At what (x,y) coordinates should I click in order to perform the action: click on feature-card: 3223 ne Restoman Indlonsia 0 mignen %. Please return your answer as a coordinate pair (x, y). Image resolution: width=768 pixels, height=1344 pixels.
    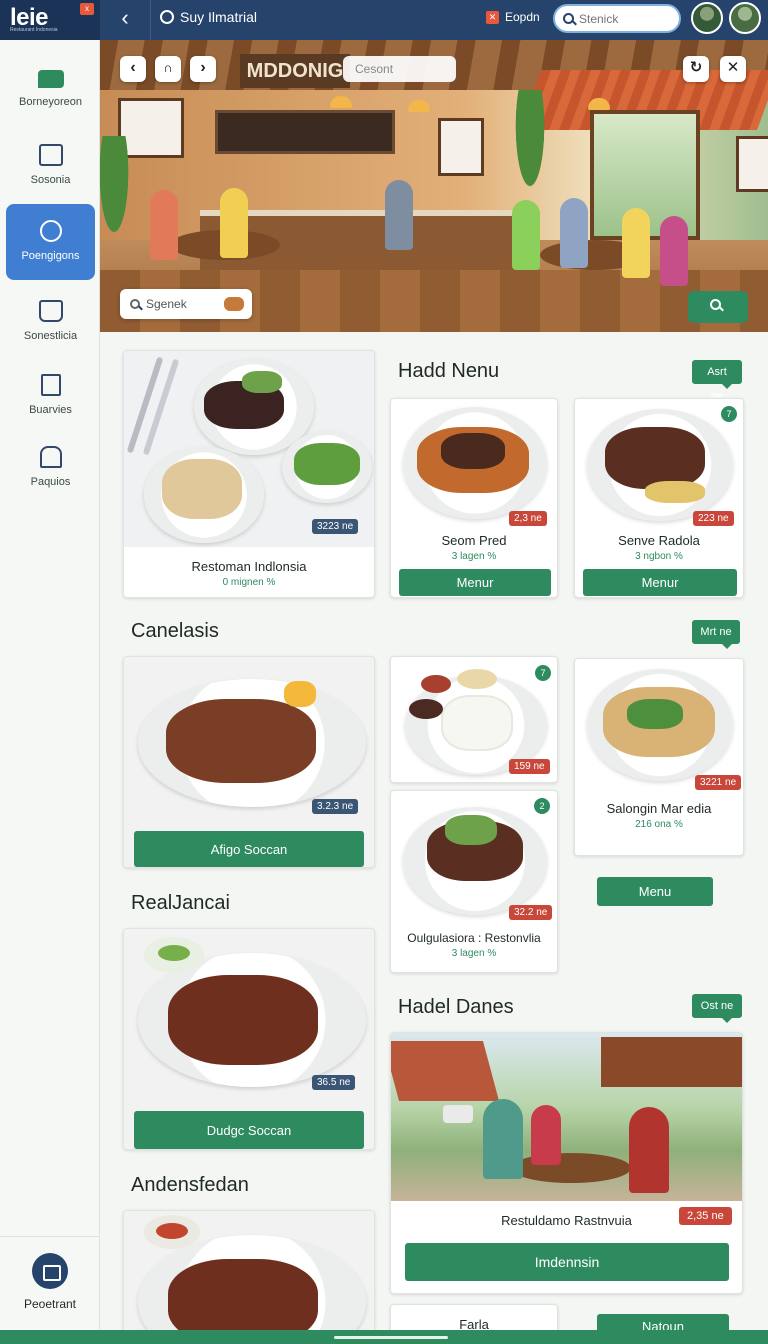
    Looking at the image, I should click on (249, 474).